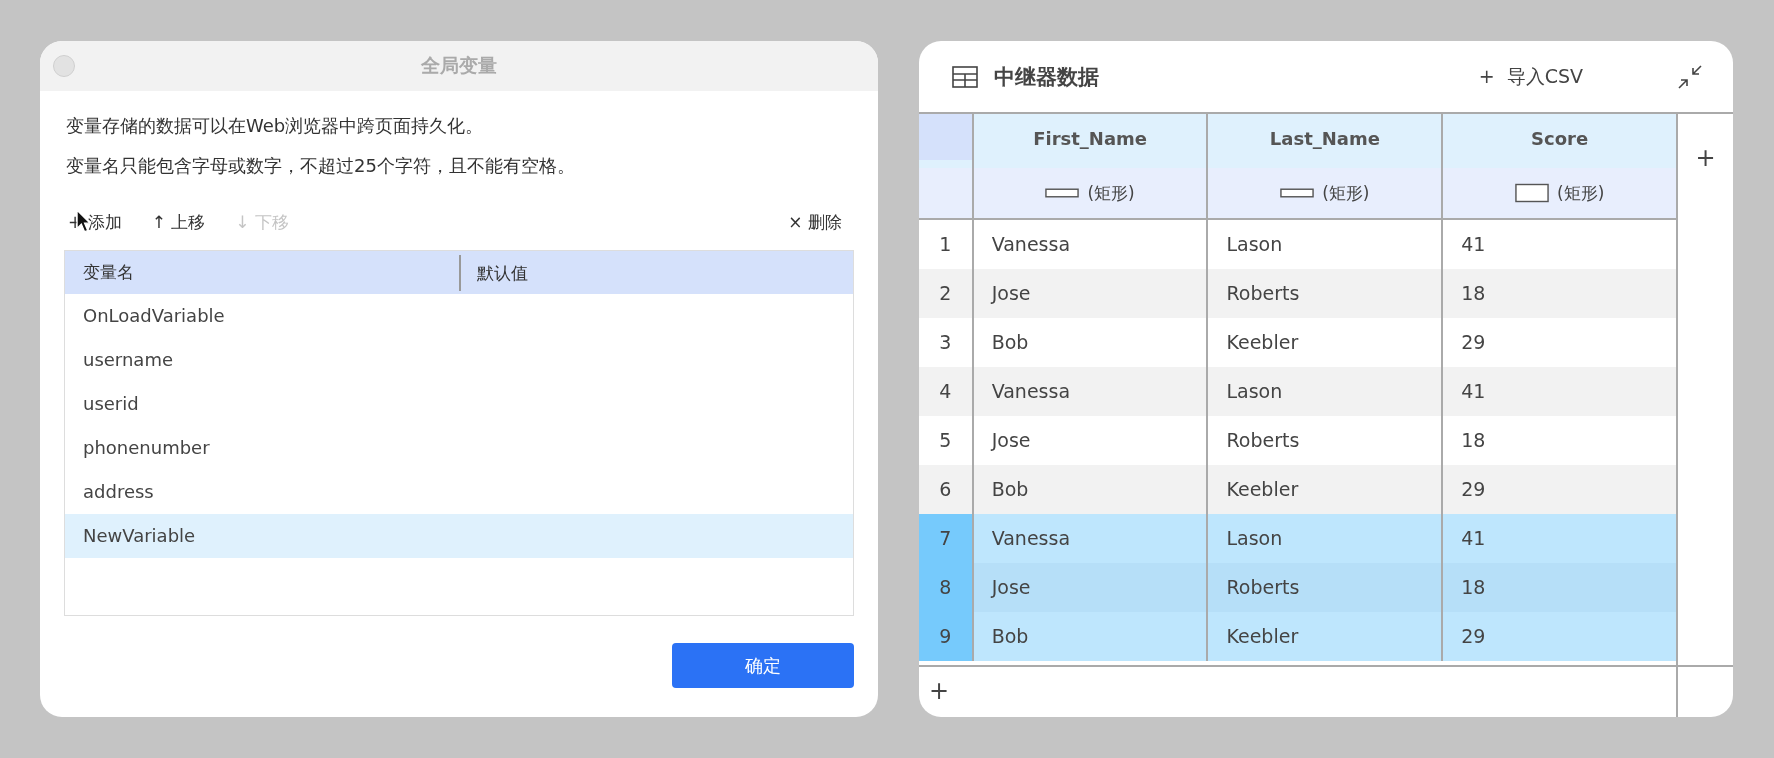  I want to click on row-number: 7, so click(945, 538).